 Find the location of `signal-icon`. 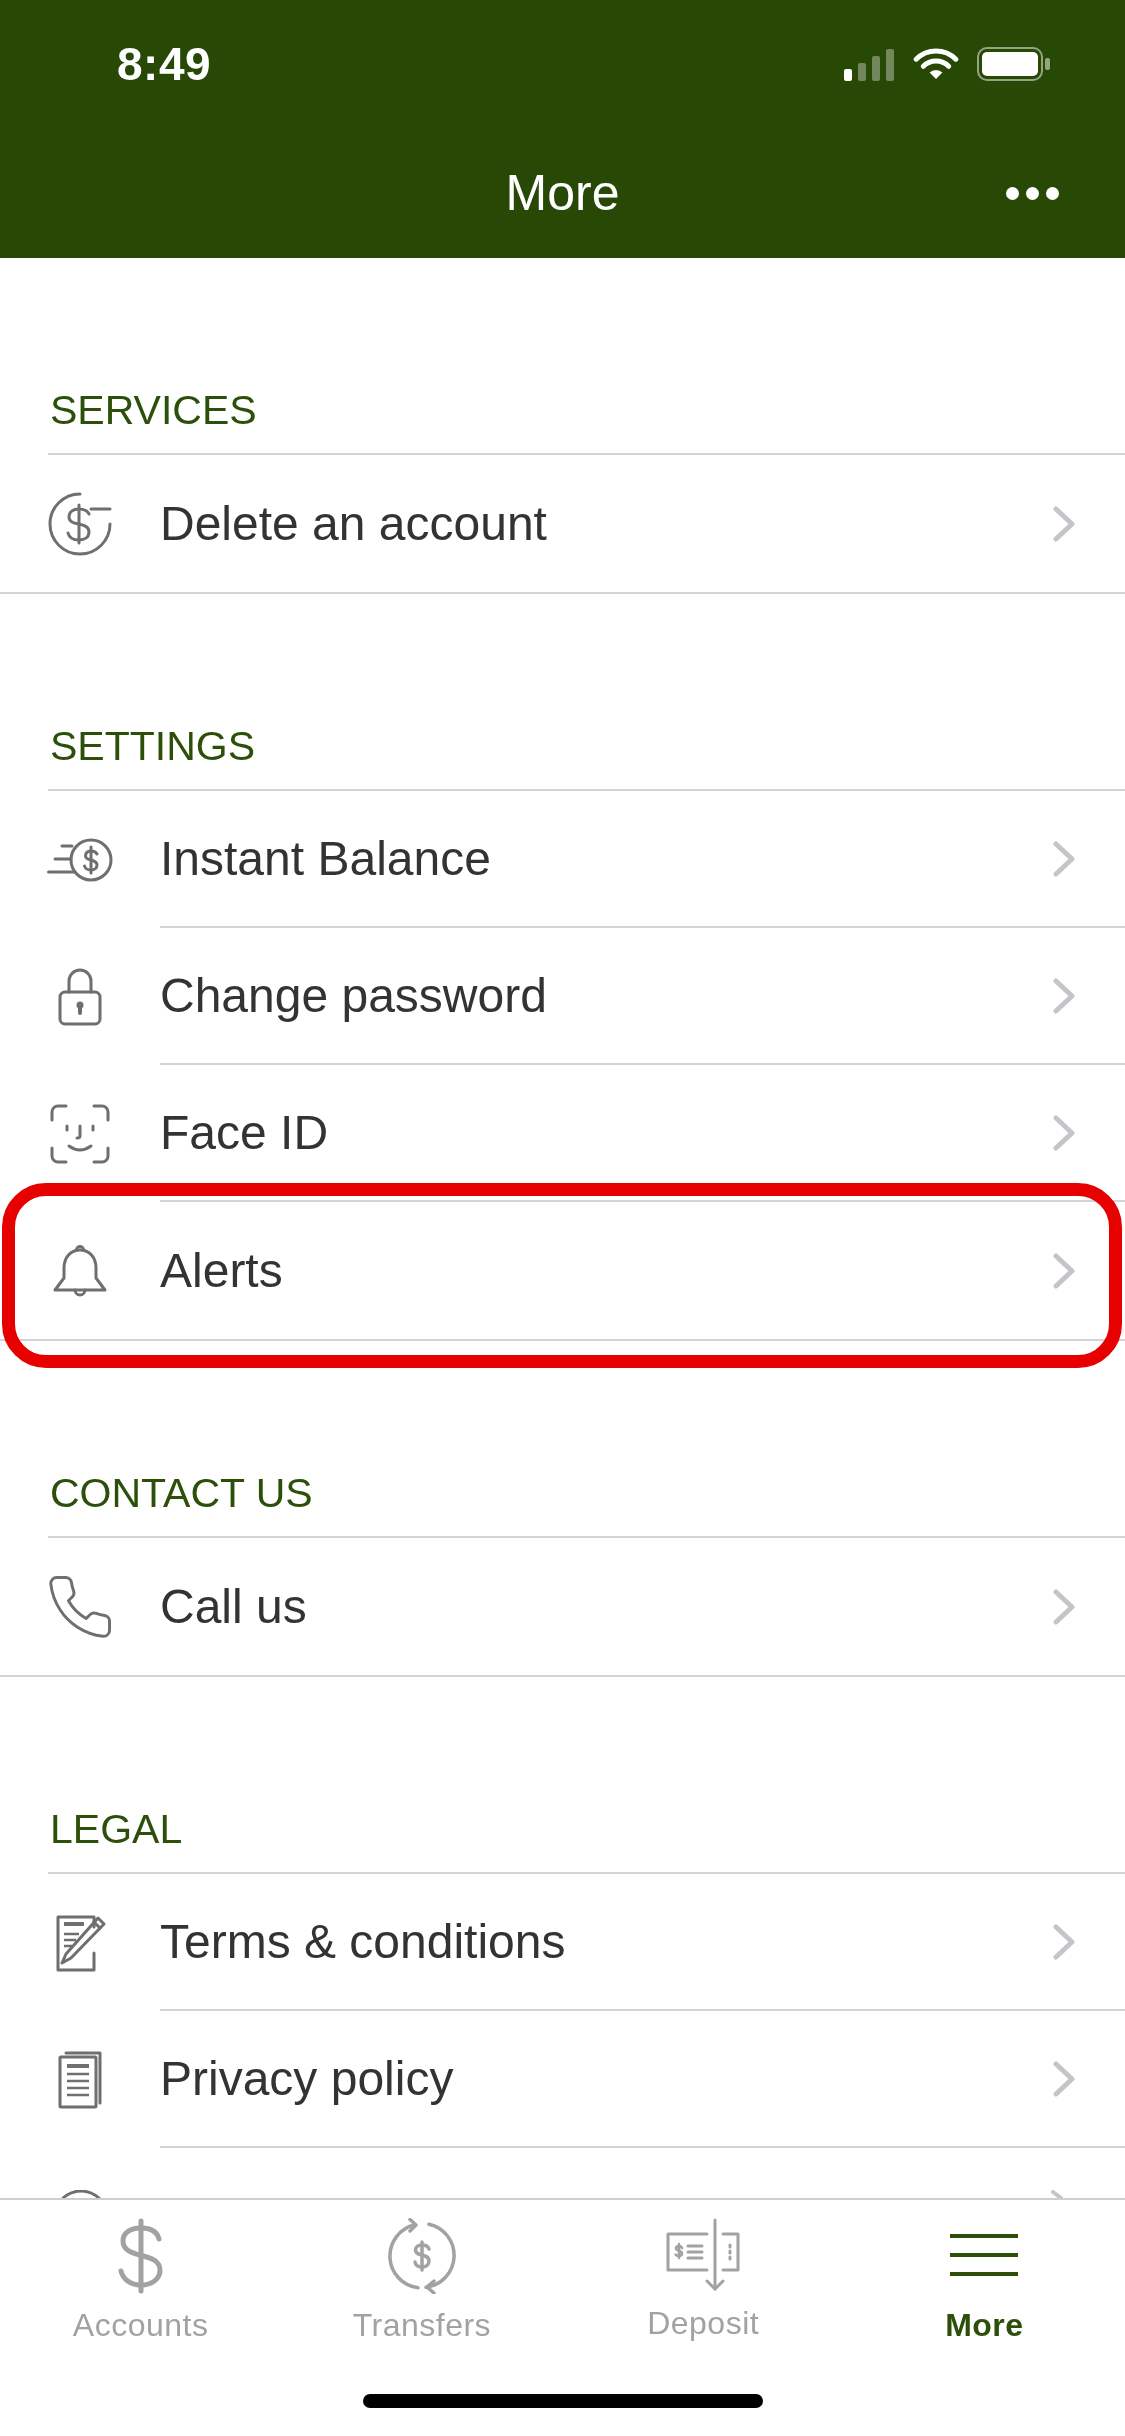

signal-icon is located at coordinates (869, 64).